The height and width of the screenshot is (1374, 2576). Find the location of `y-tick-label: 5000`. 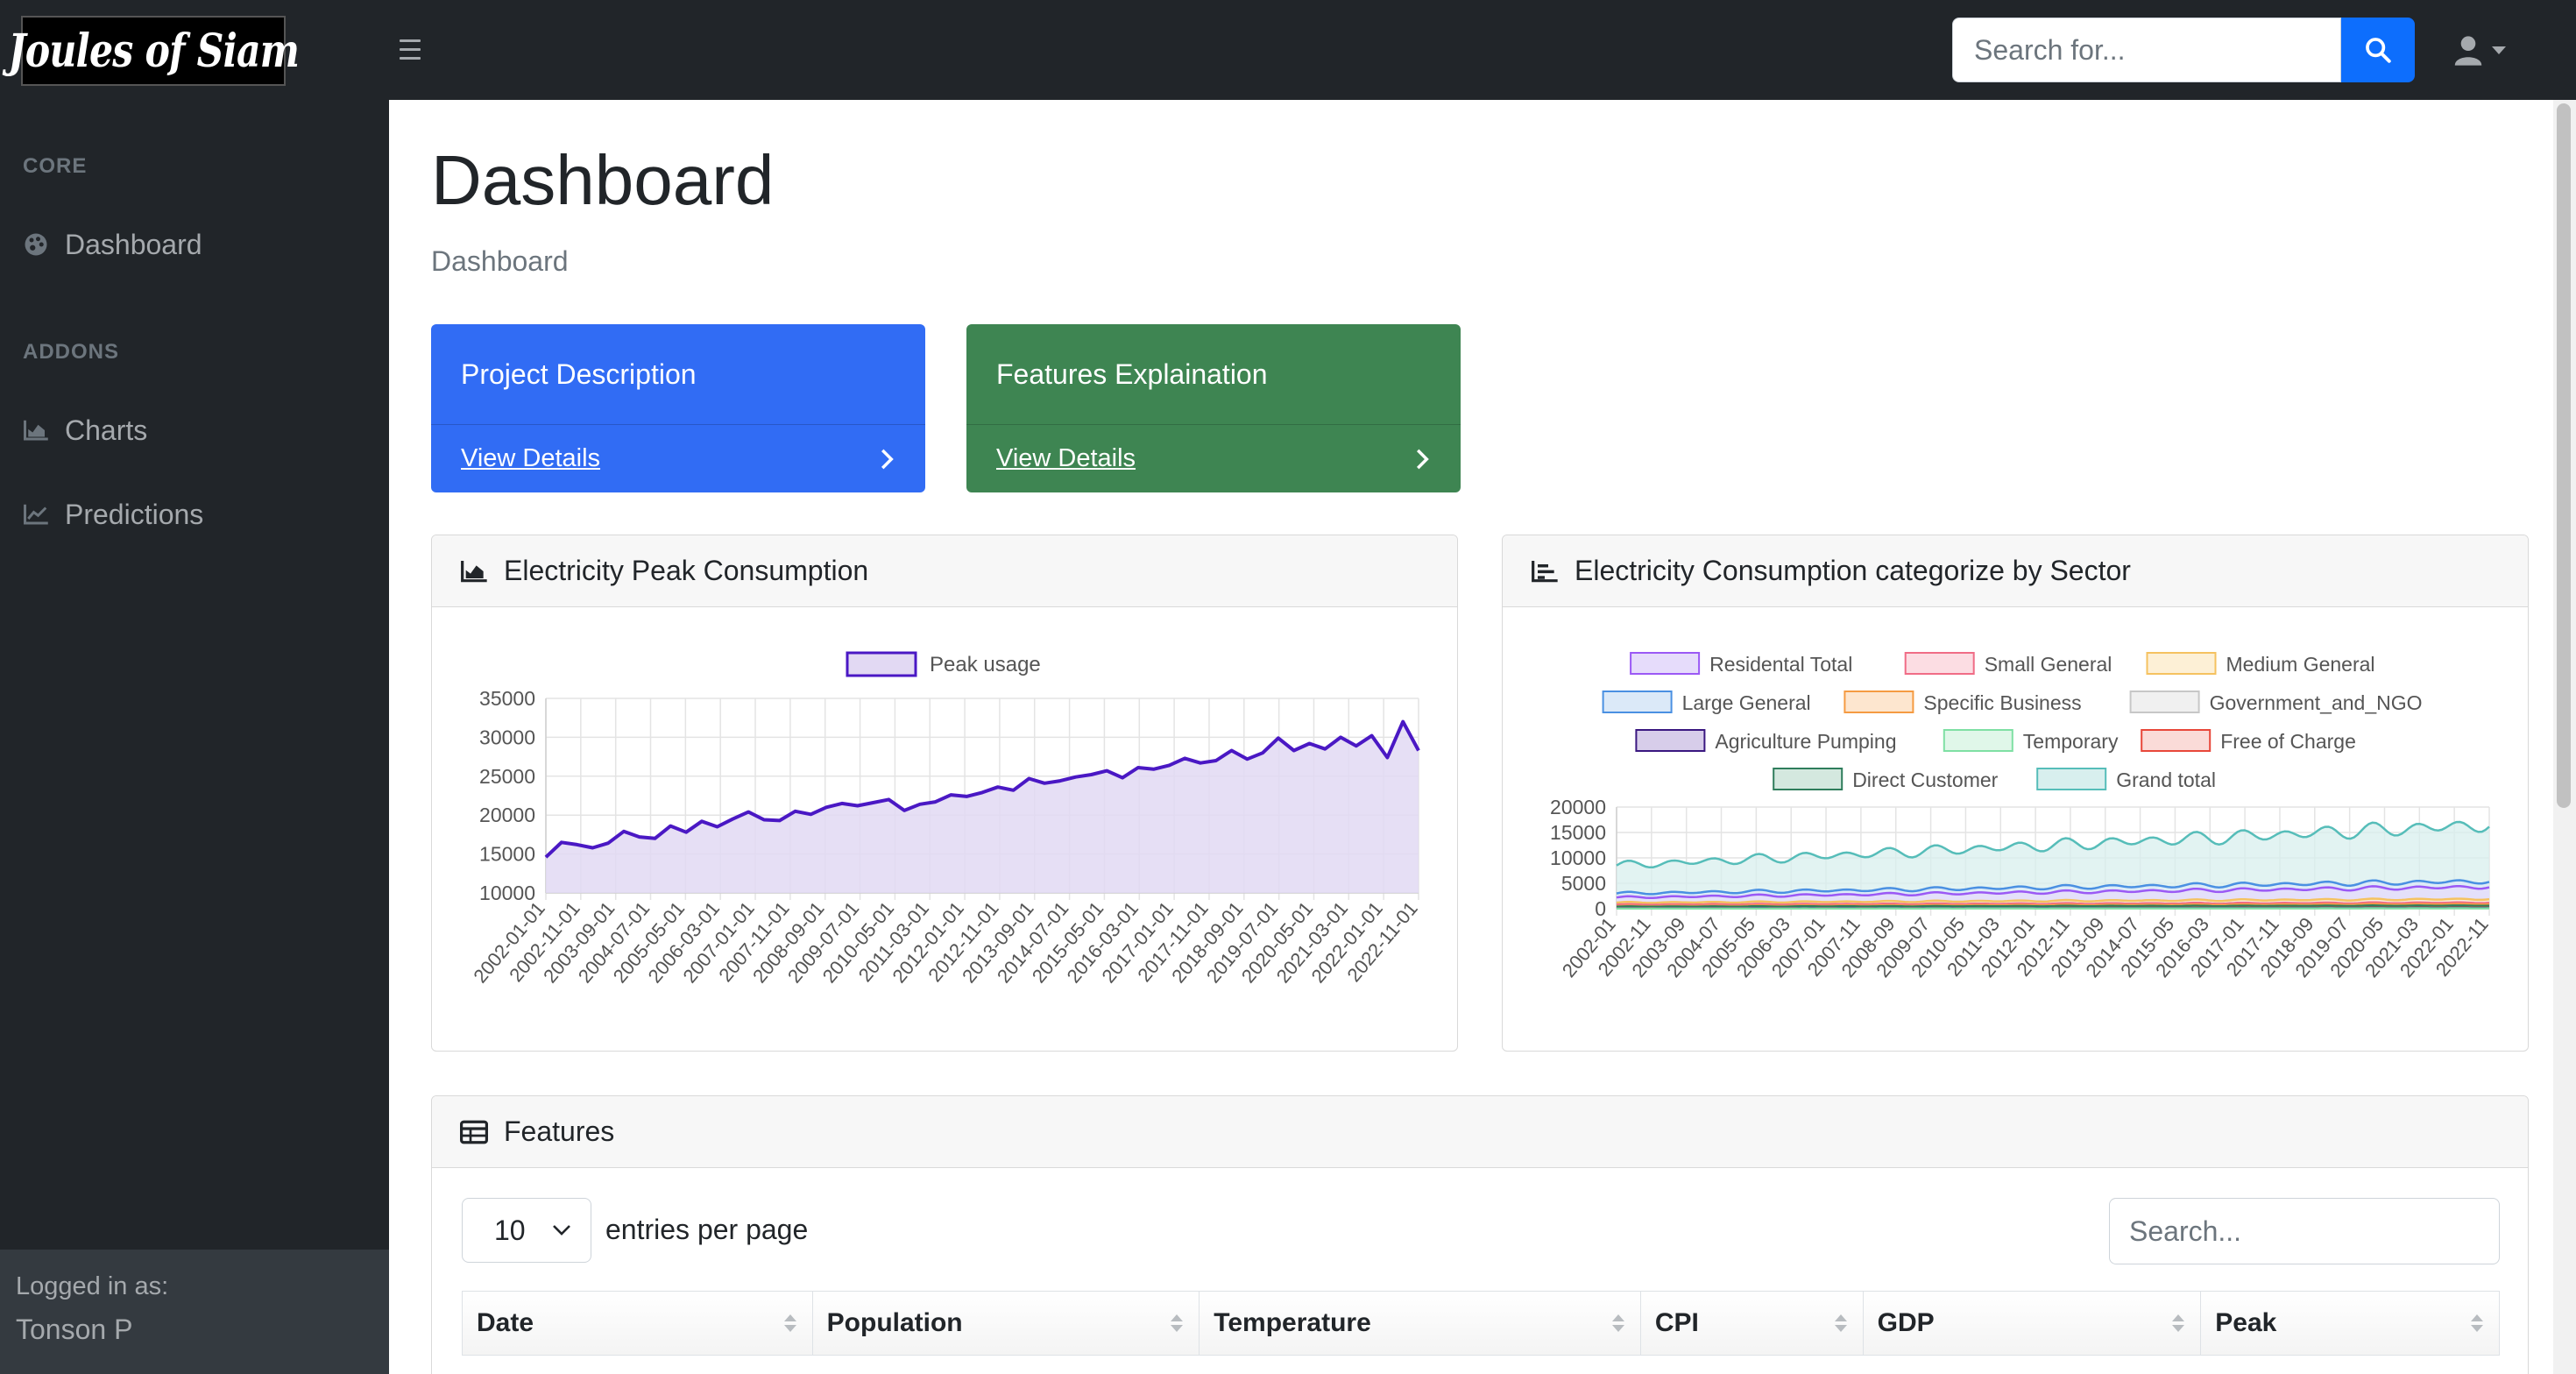

y-tick-label: 5000 is located at coordinates (1583, 883).